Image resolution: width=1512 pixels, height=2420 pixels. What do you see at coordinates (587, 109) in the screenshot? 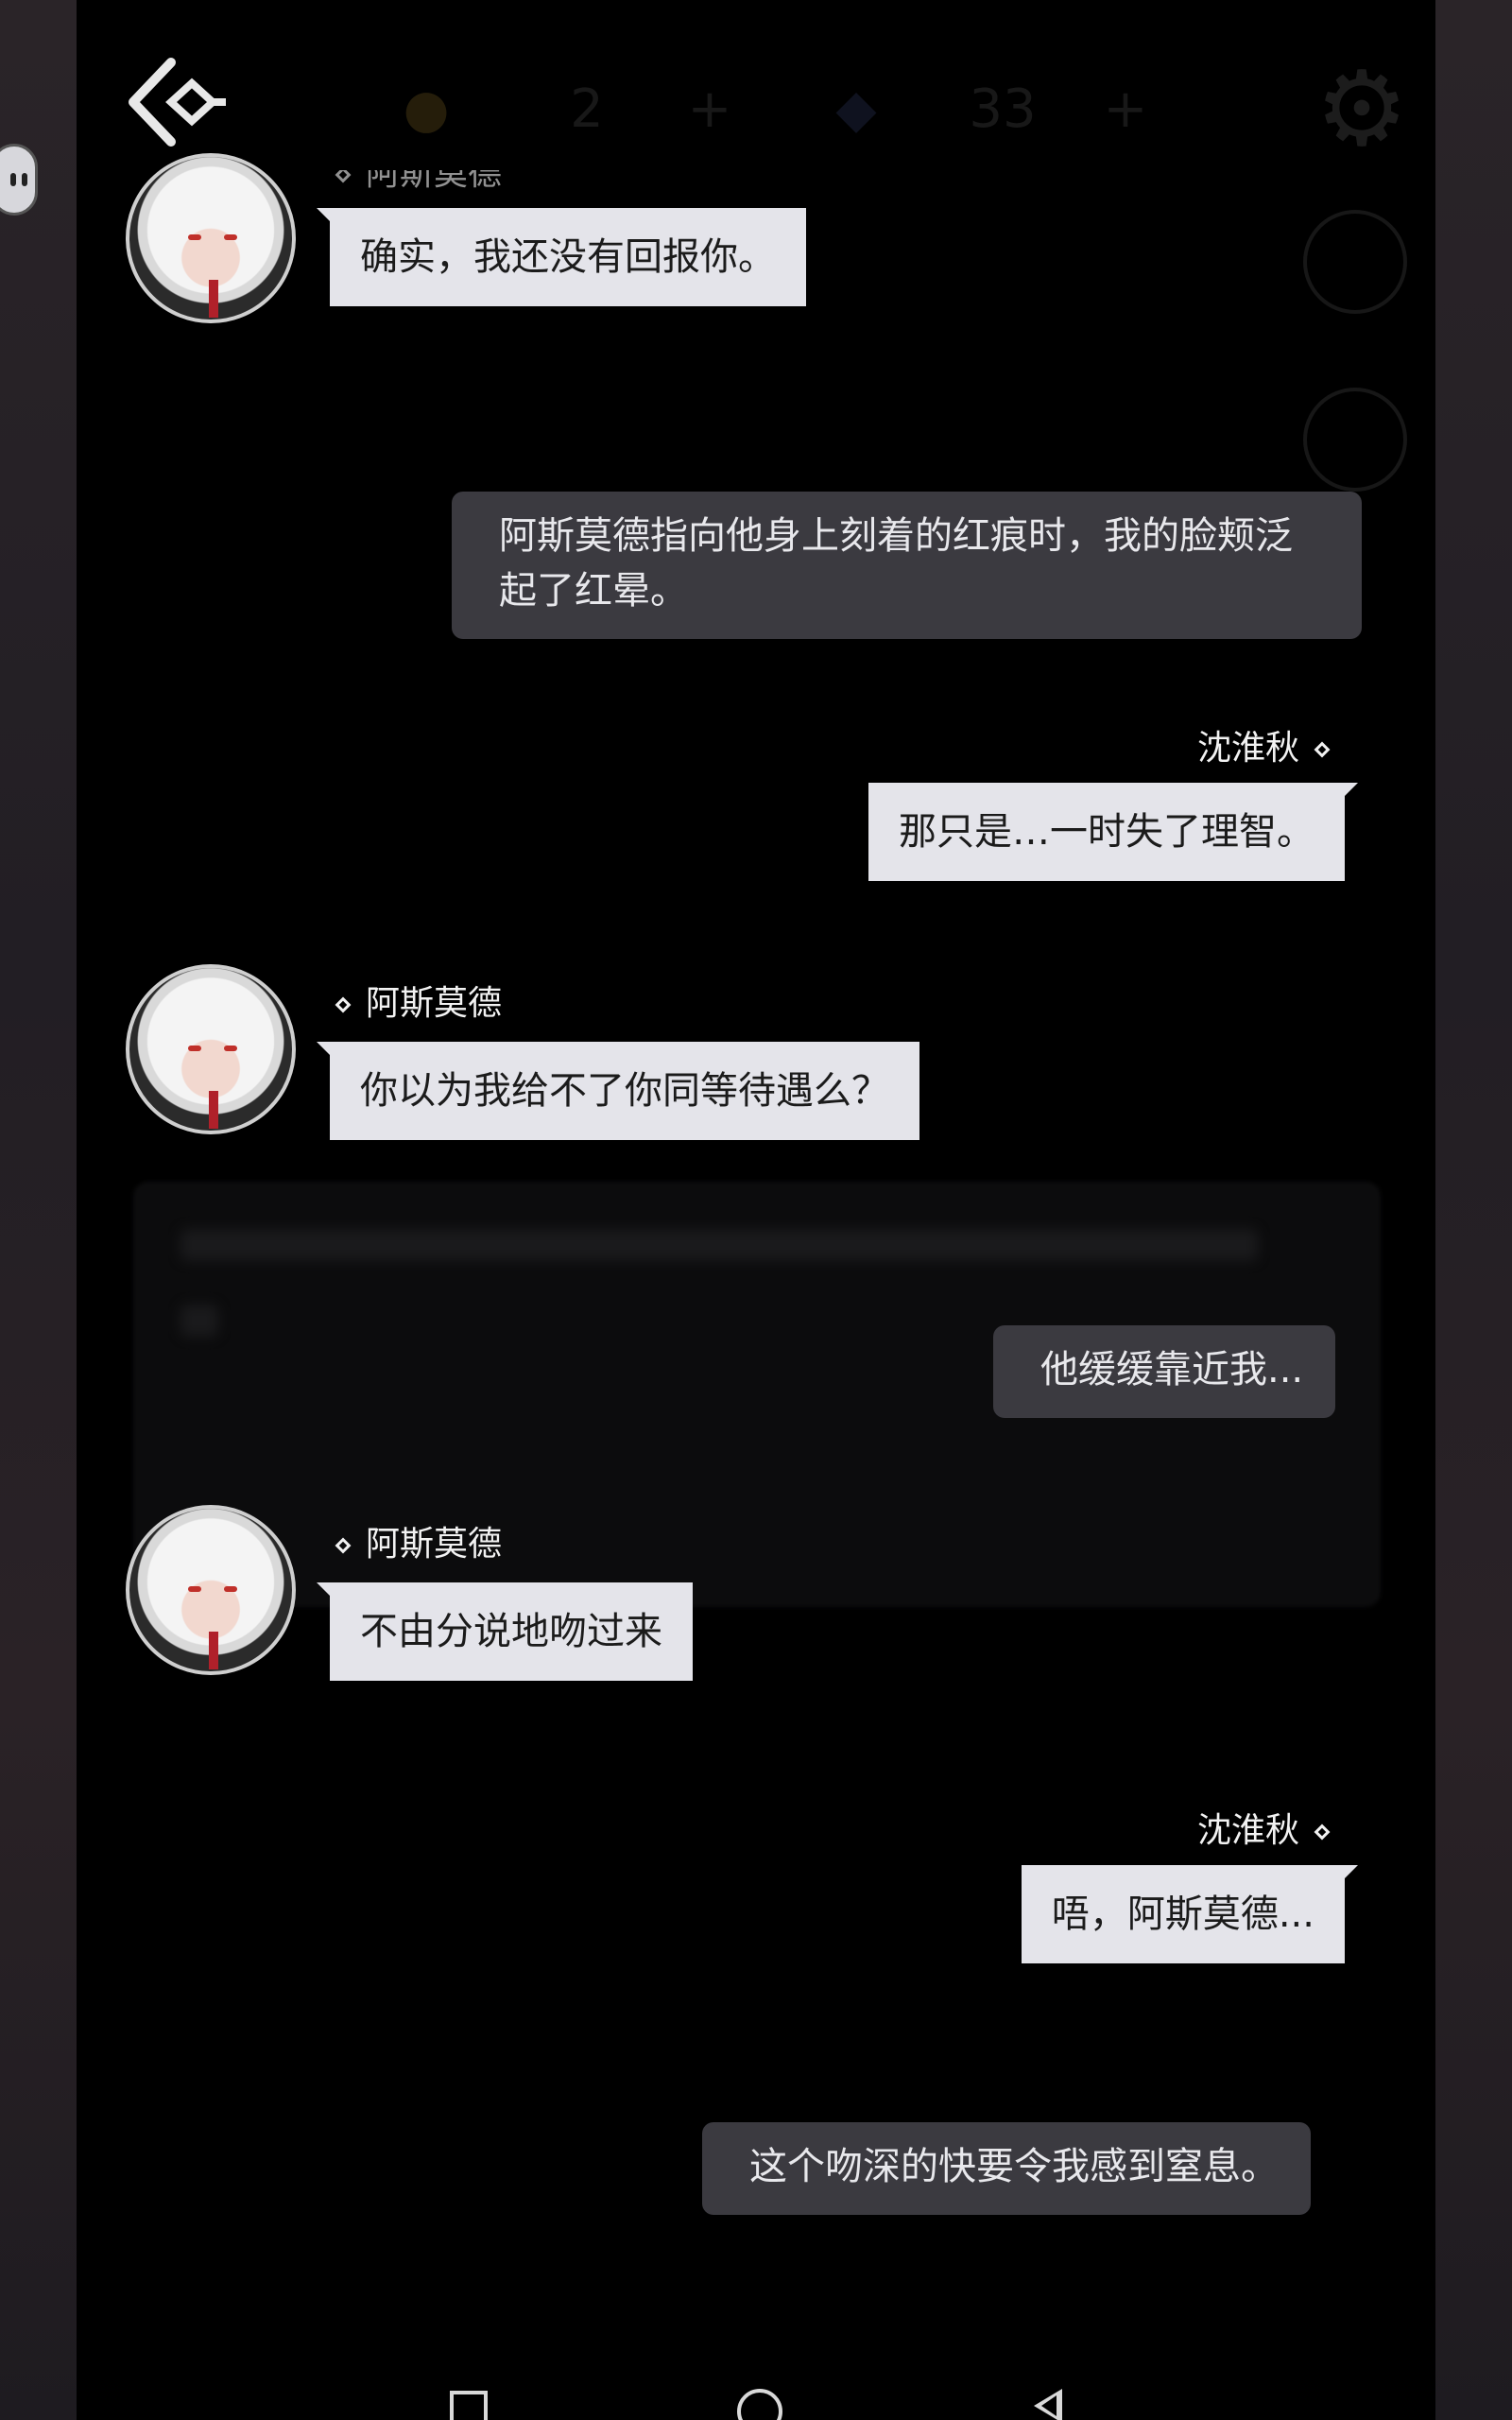
I see `hint-count: 2` at bounding box center [587, 109].